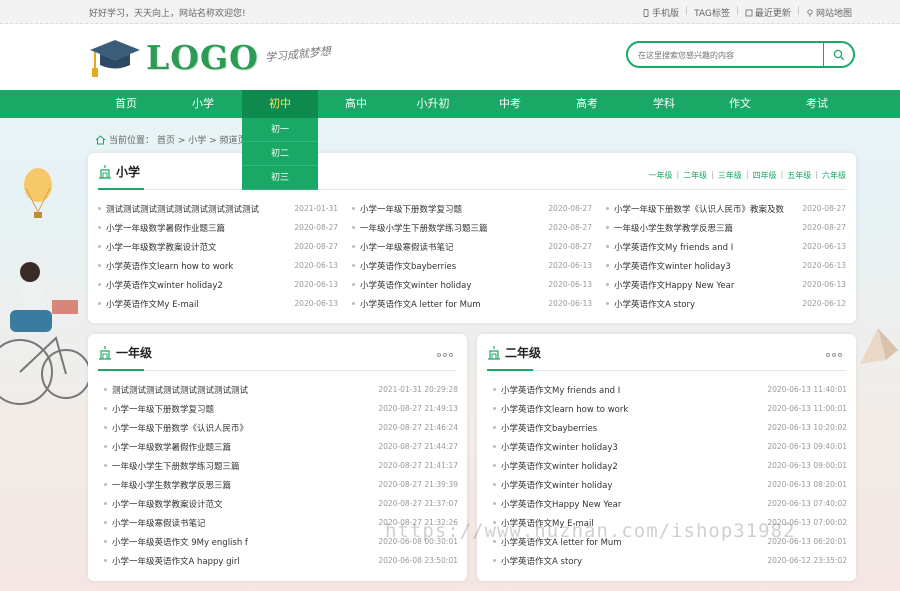 This screenshot has height=591, width=900. I want to click on list-item: 小学英语作文A story 2020-06-12 23:35:02, so click(670, 560).